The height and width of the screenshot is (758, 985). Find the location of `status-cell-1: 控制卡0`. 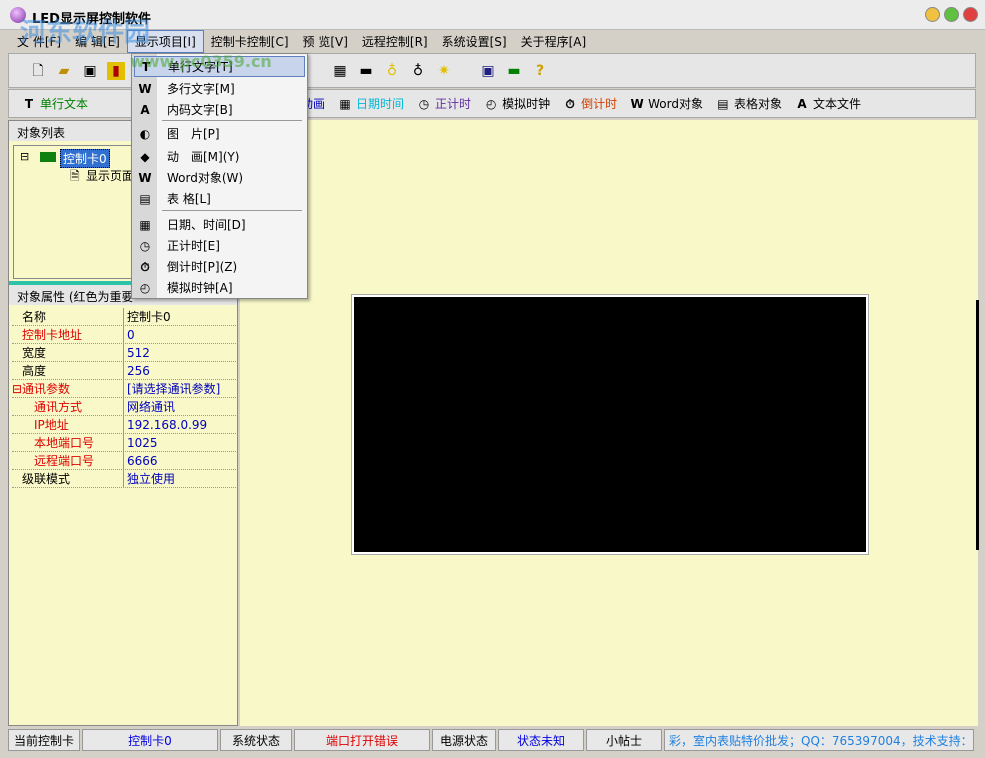

status-cell-1: 控制卡0 is located at coordinates (150, 740).